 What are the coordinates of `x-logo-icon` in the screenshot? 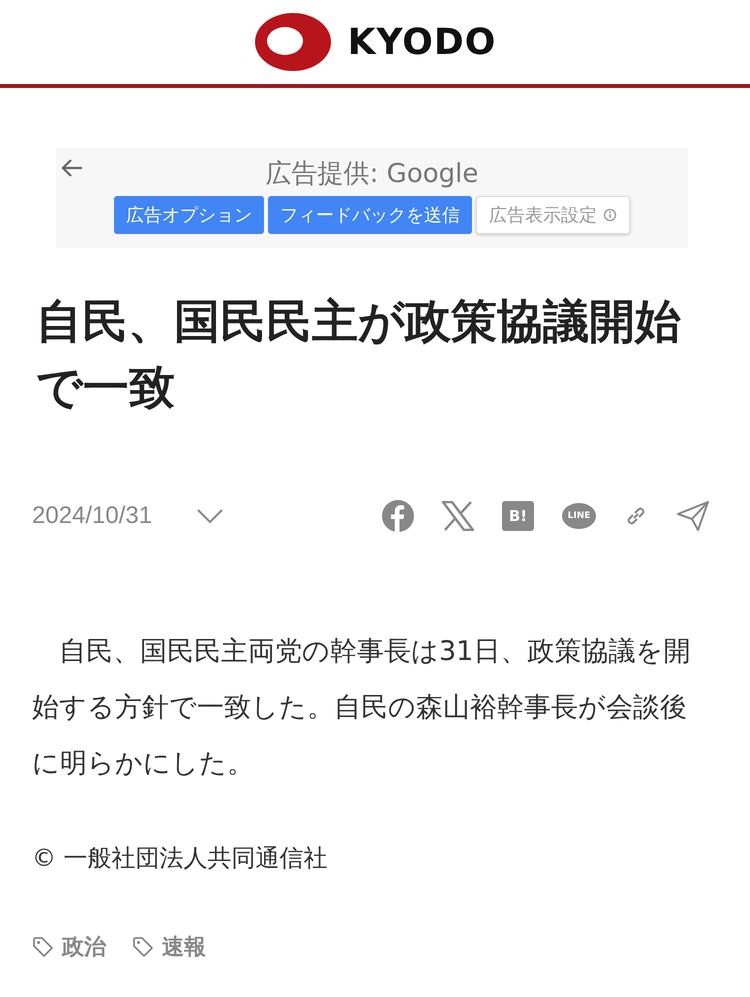 It's located at (458, 516).